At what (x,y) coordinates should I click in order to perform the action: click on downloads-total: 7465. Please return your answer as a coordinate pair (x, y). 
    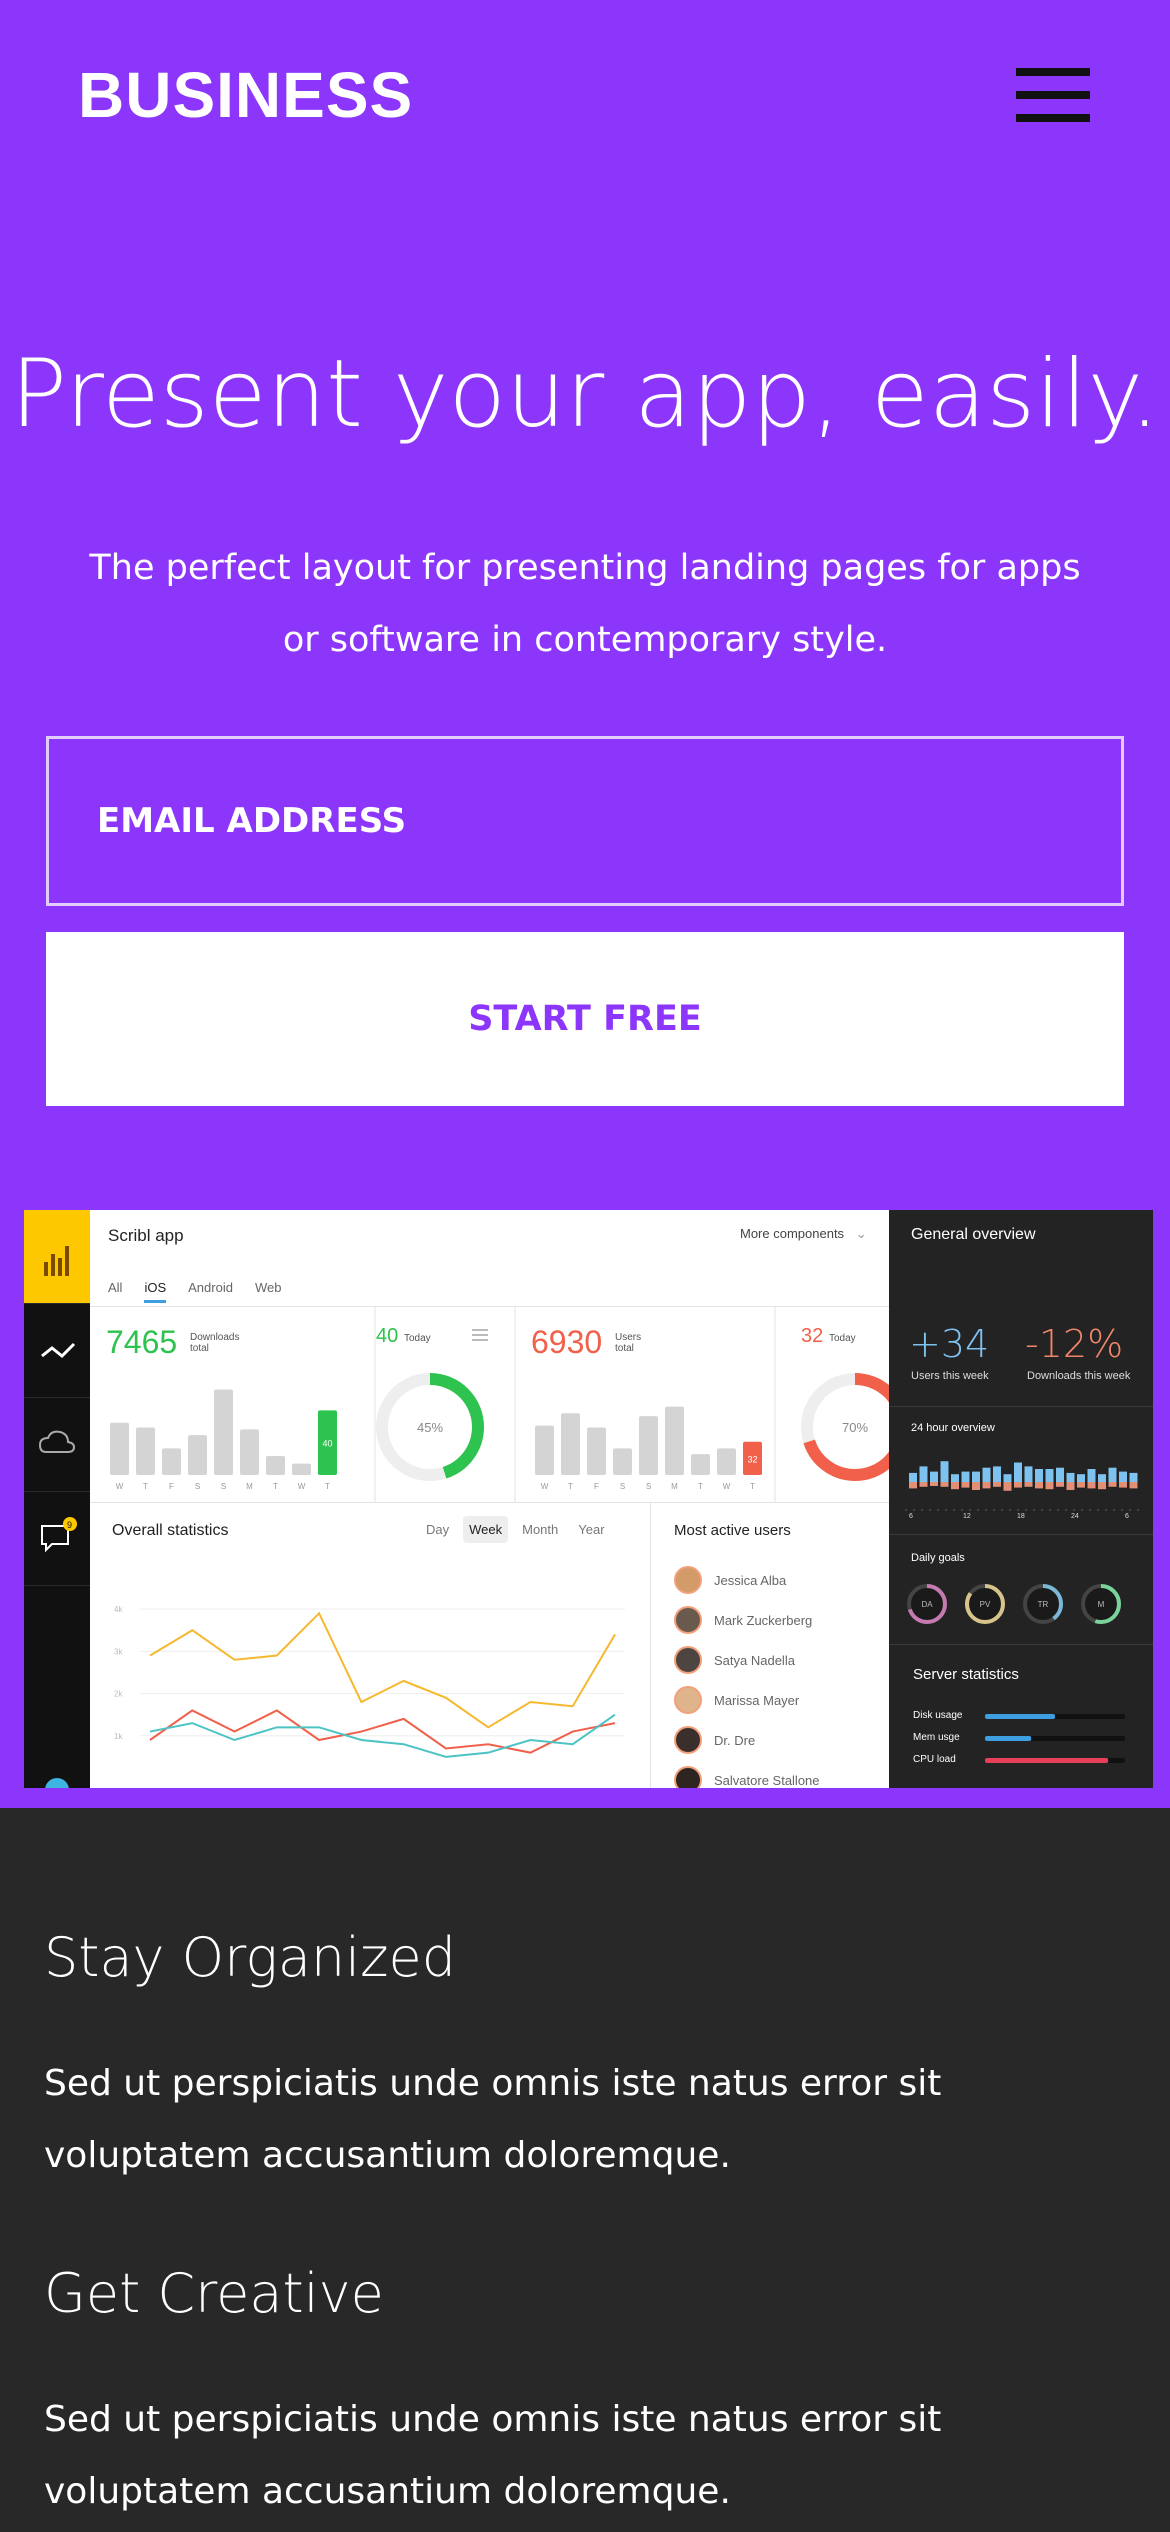
    Looking at the image, I should click on (141, 1342).